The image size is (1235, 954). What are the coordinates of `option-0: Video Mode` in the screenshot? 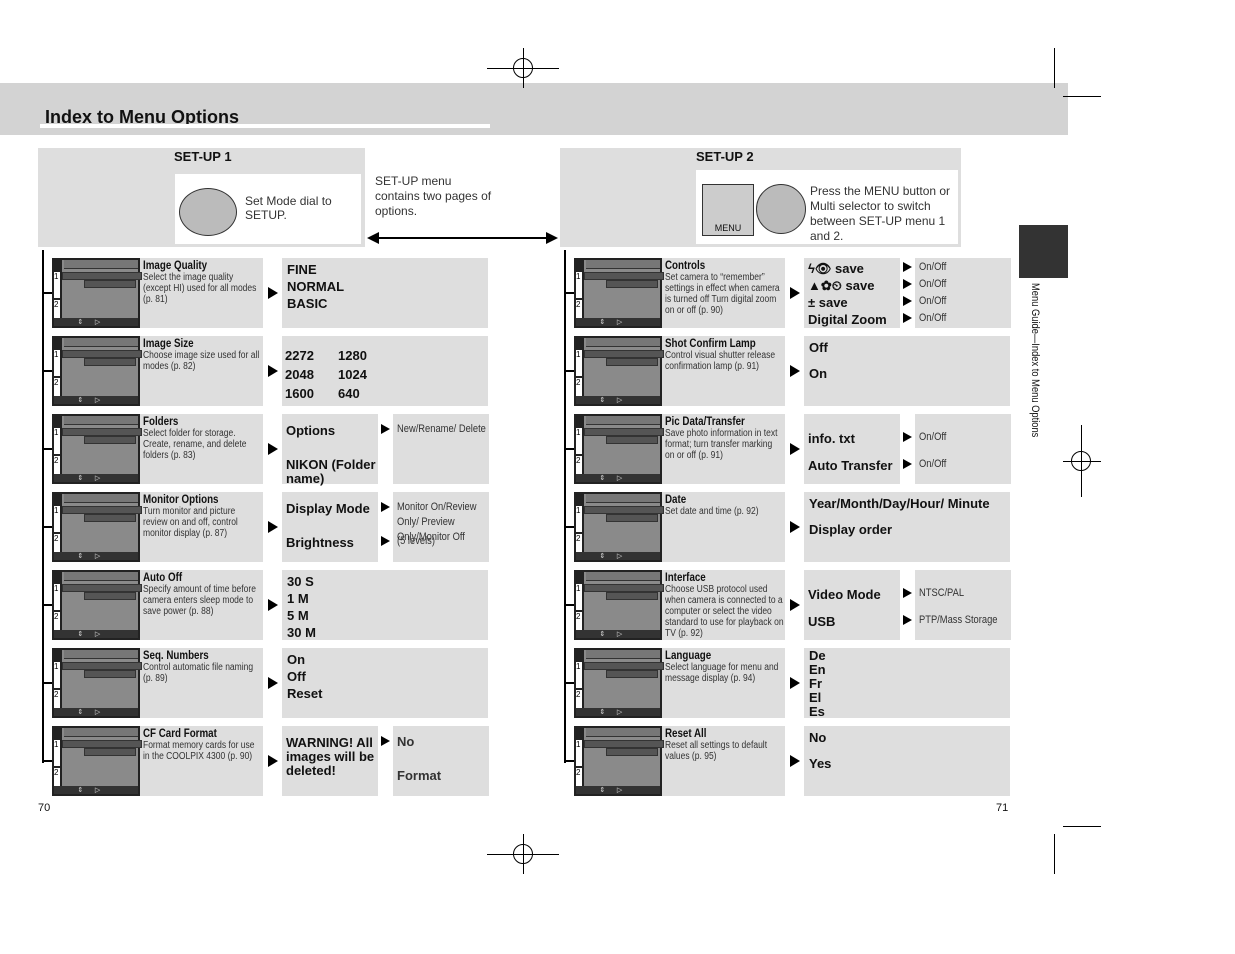 It's located at (854, 595).